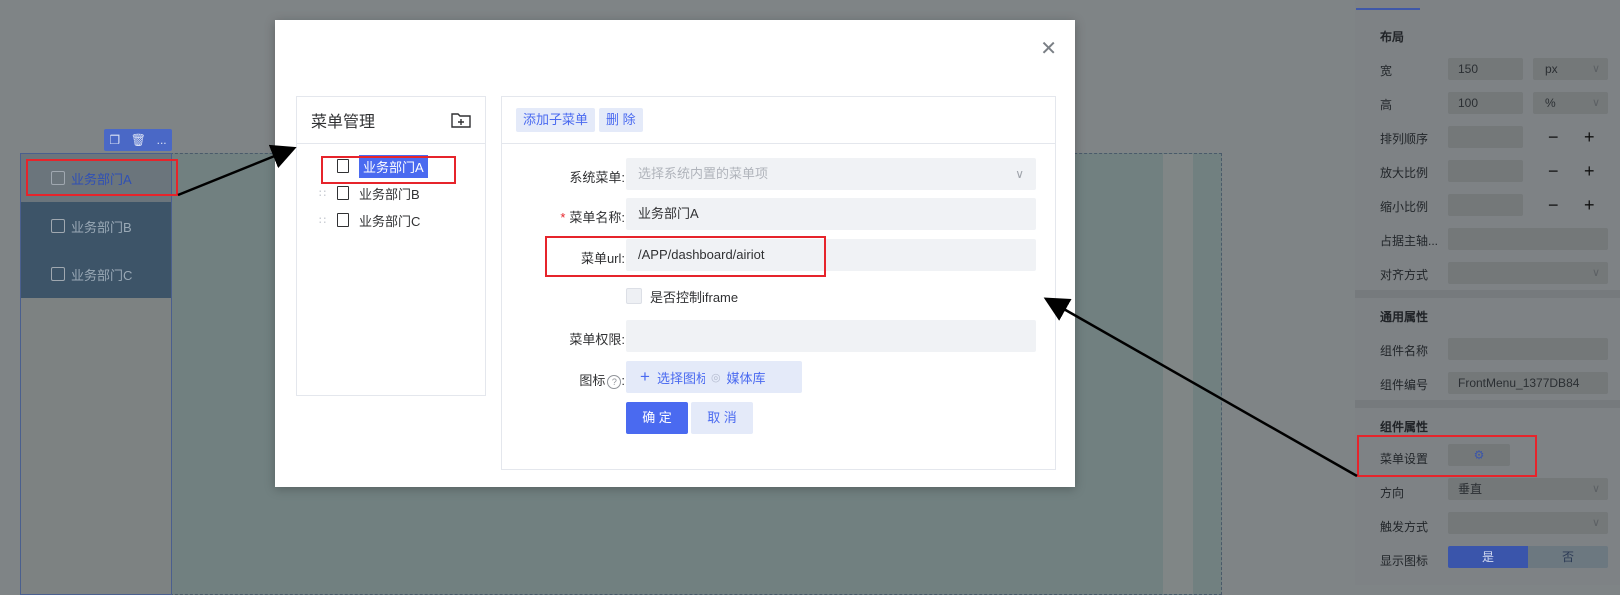  I want to click on annotation-box-tree-node, so click(388, 170).